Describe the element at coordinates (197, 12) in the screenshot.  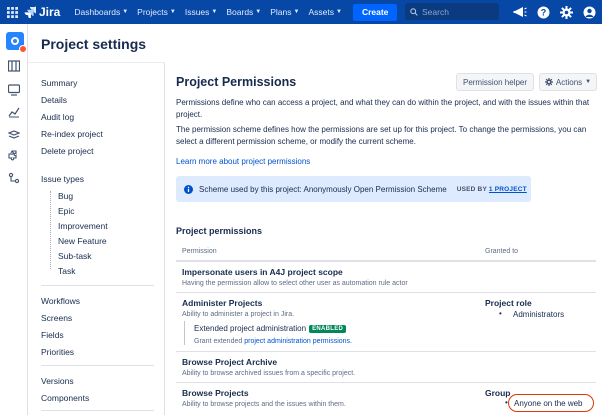
I see `nav-issues-label: Issues` at that location.